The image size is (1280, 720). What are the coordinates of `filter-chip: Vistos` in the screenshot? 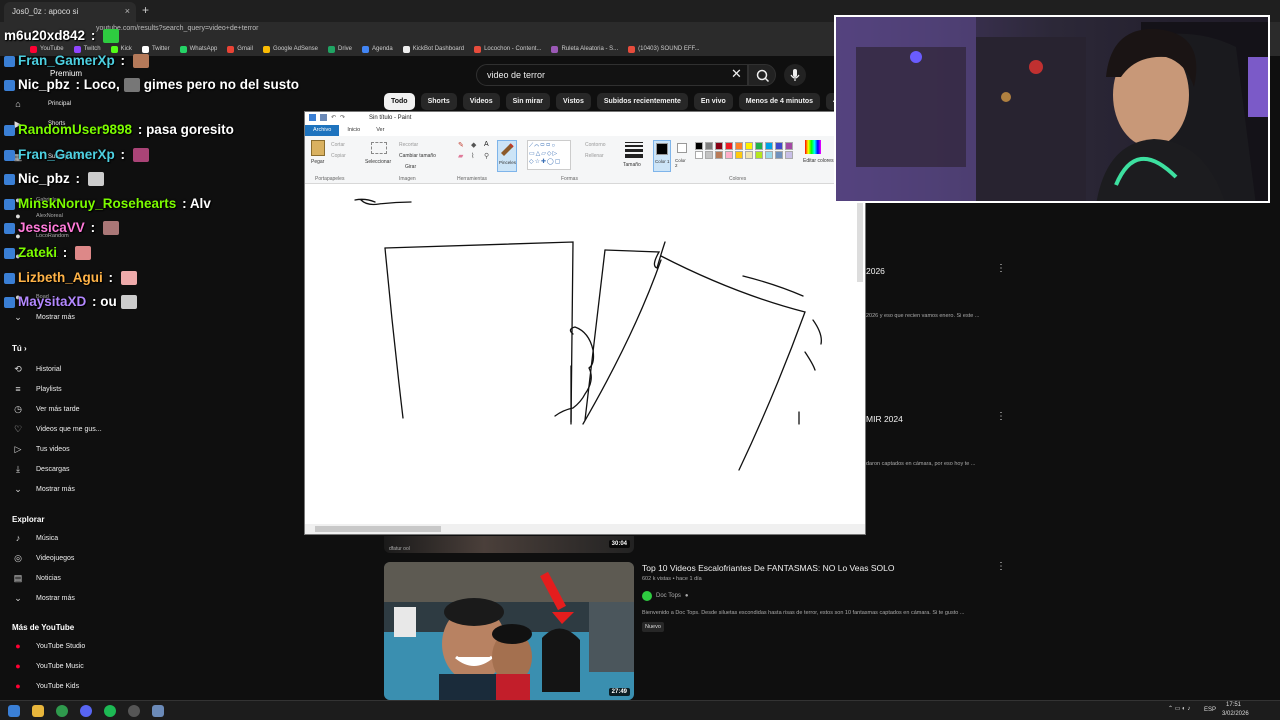 It's located at (573, 101).